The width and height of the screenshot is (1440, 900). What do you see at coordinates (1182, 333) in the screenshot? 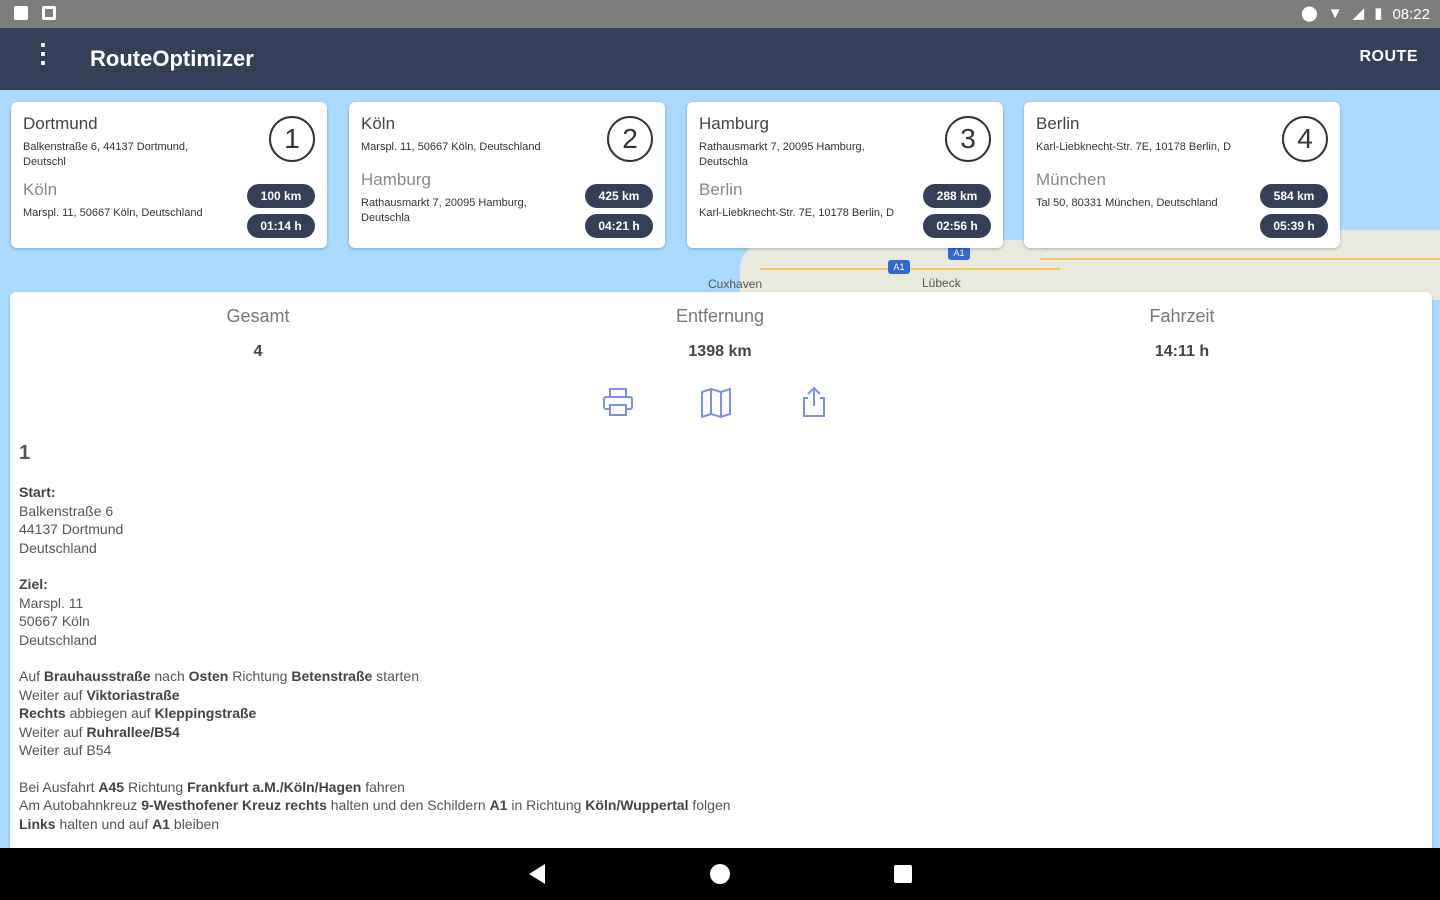
I see `drive-time-stat: Fahrzeit 14:11 h` at bounding box center [1182, 333].